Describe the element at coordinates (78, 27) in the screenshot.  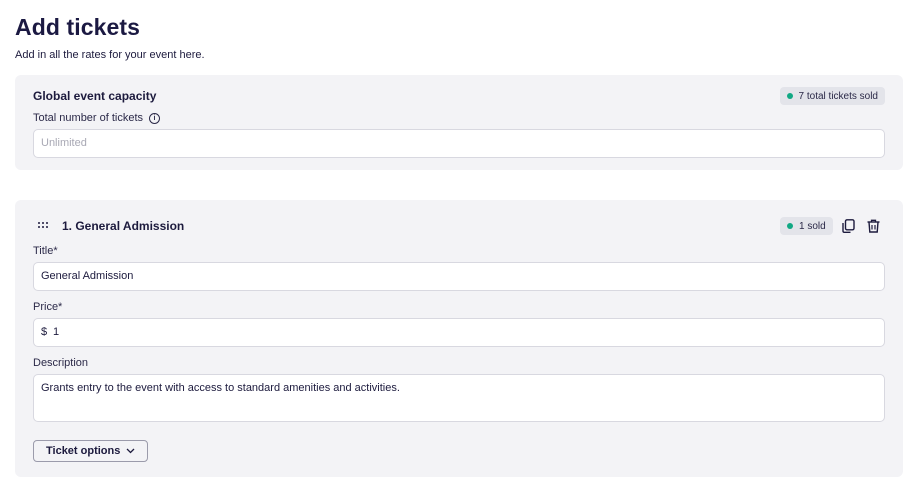
I see `page-title: Add tickets` at that location.